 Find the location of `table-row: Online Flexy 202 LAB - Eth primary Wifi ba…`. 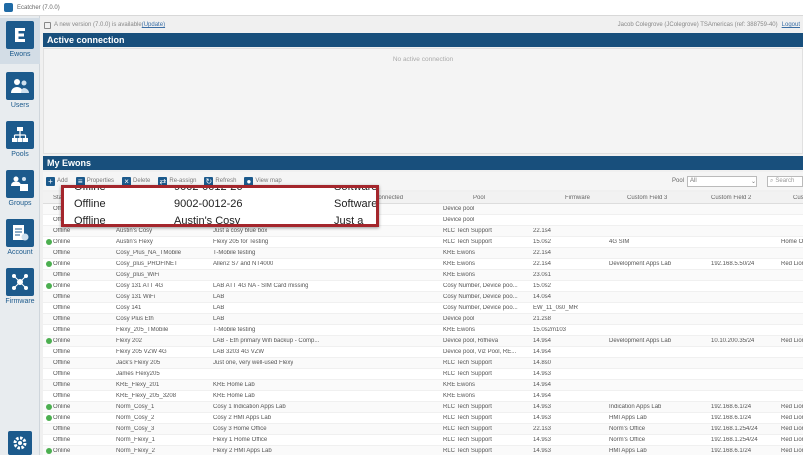

table-row: Online Flexy 202 LAB - Eth primary Wifi ba… is located at coordinates (423, 341).